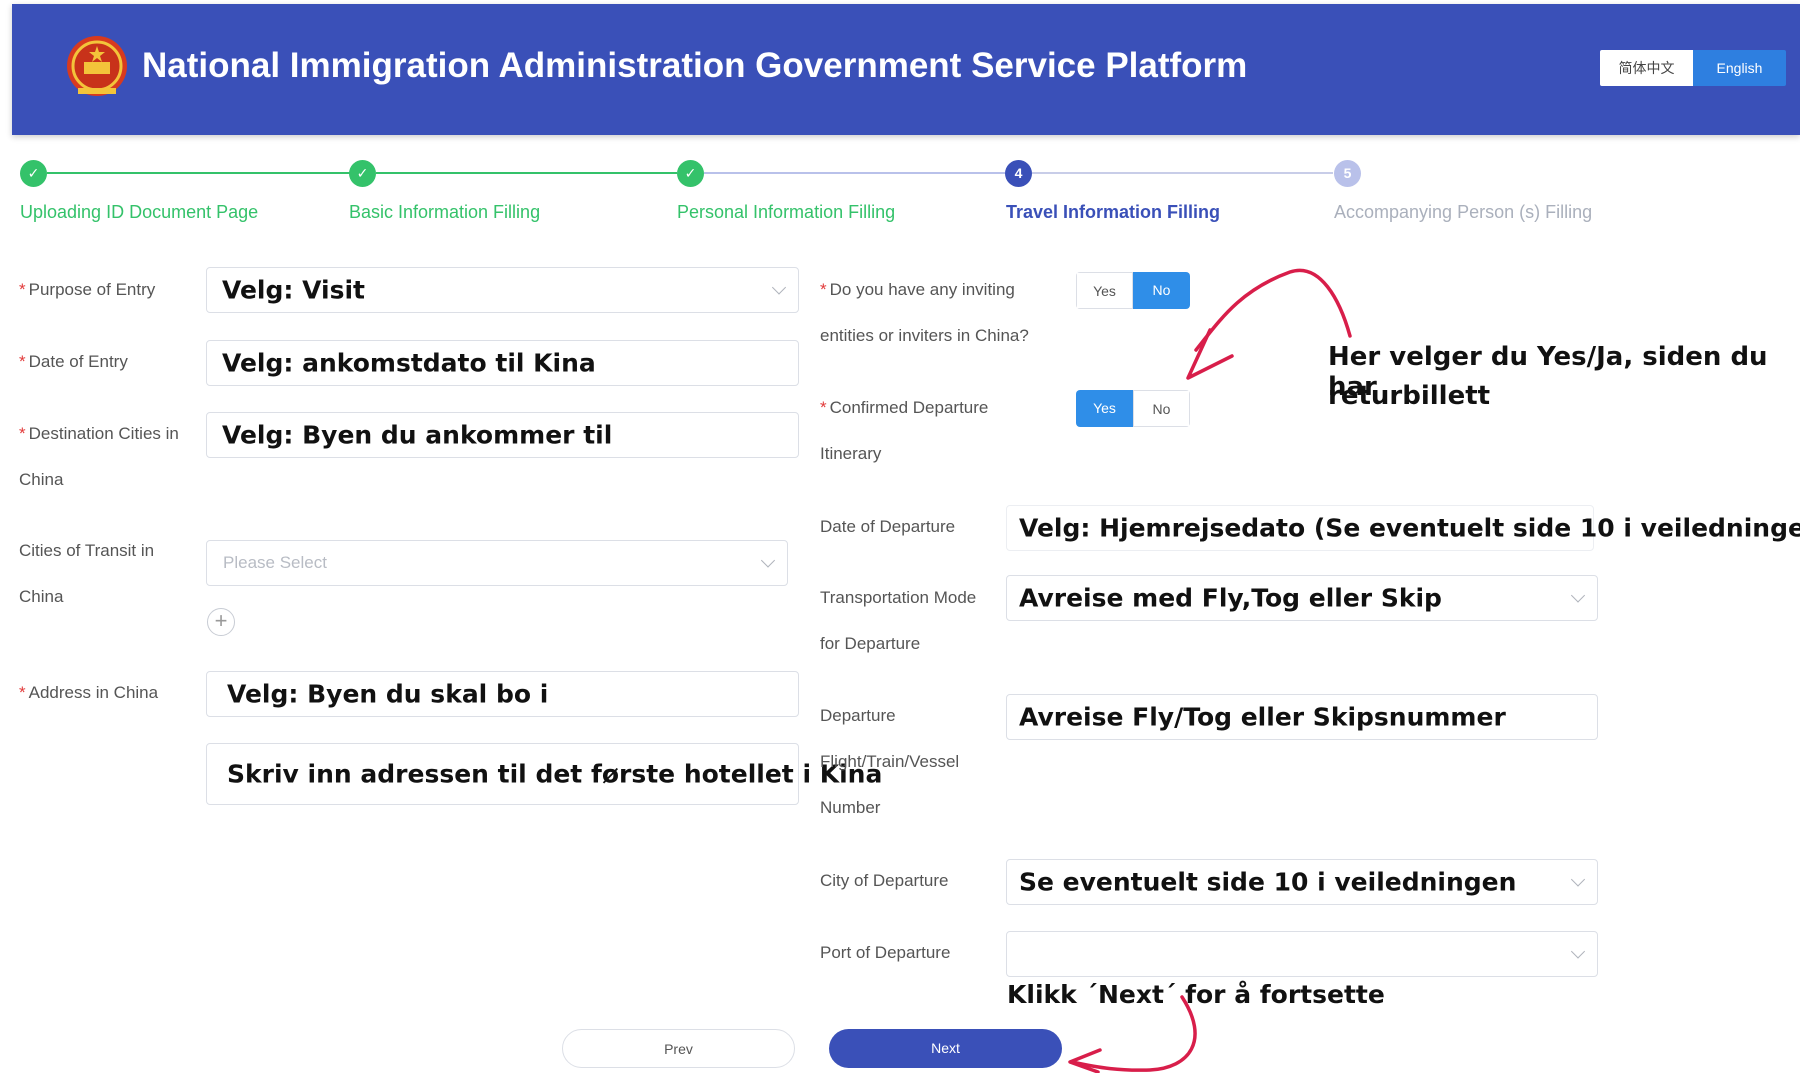 This screenshot has width=1800, height=1073. I want to click on step-4-label: Travel Information Filling, so click(1113, 212).